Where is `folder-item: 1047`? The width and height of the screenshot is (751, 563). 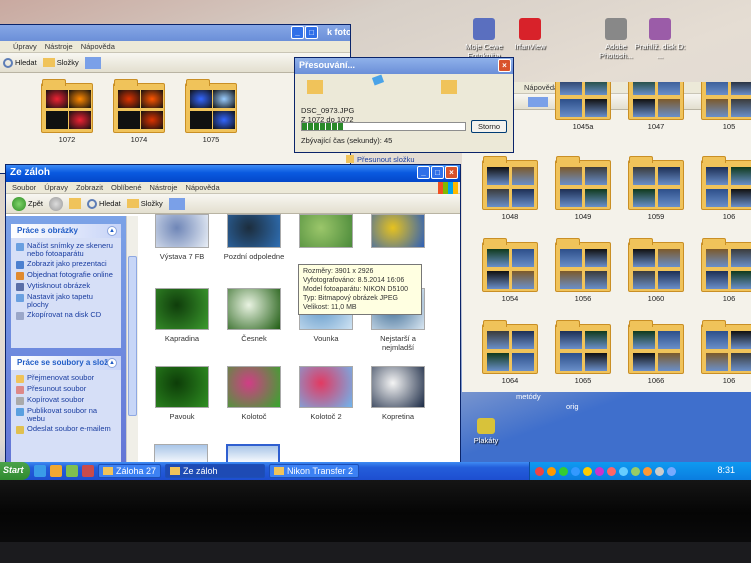 folder-item: 1047 is located at coordinates (656, 106).